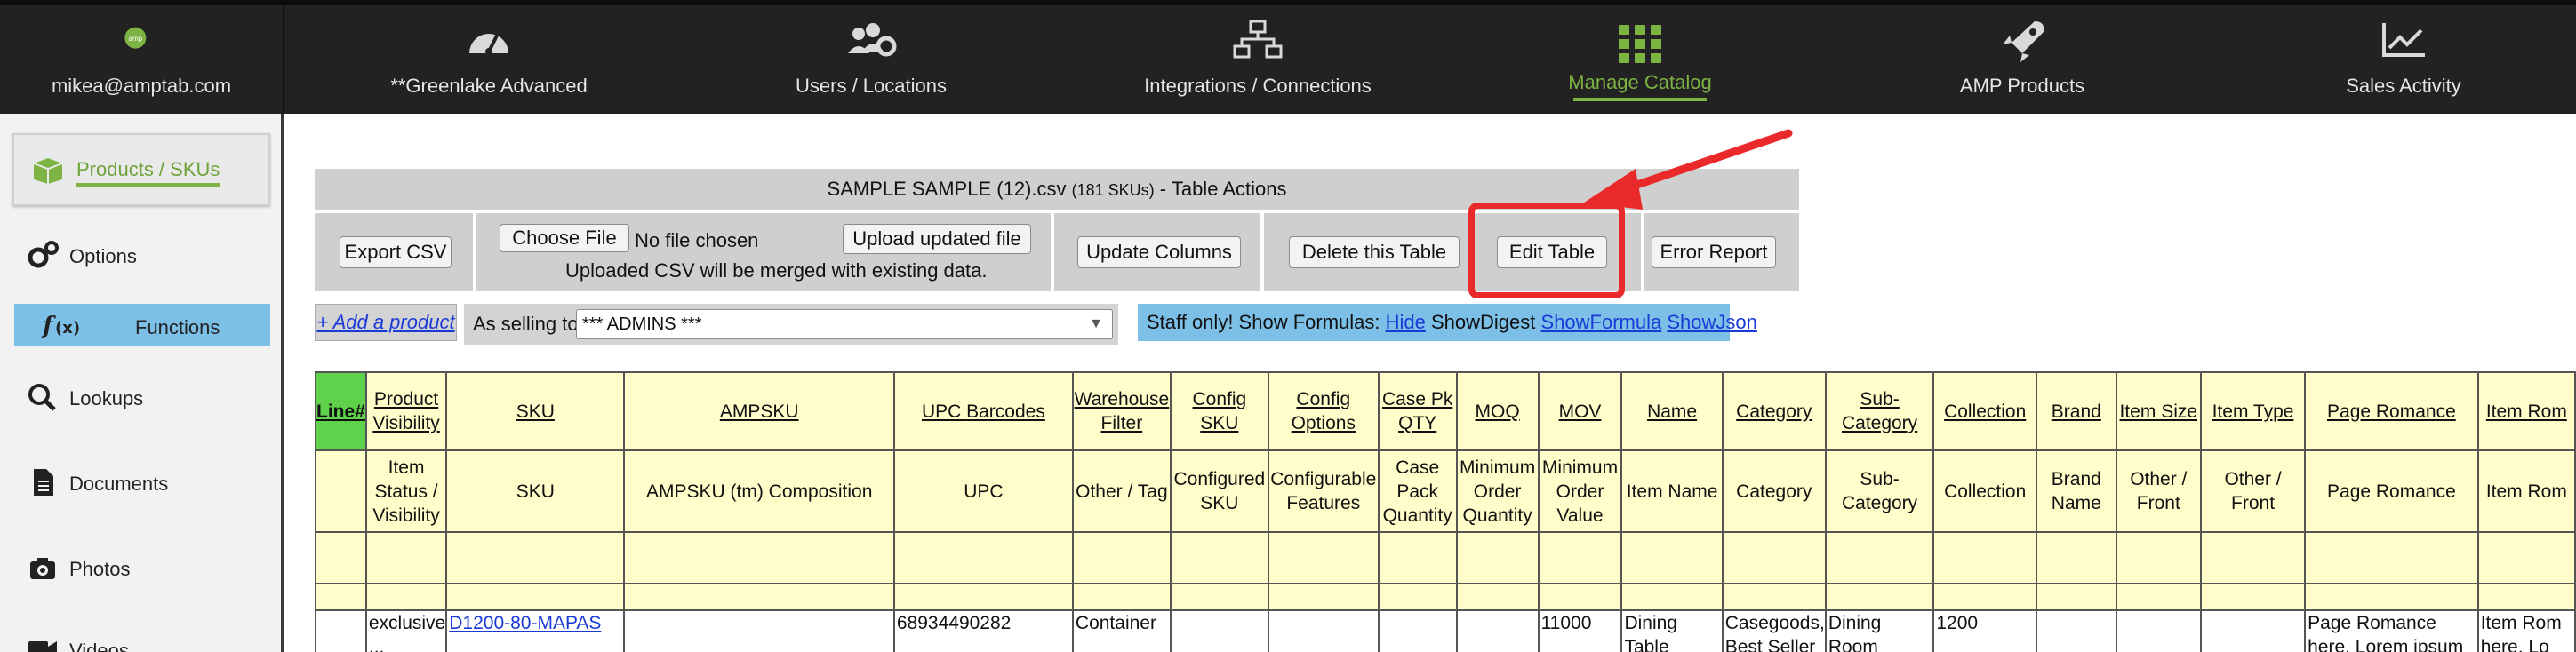 This screenshot has width=2576, height=652. I want to click on table-cell: D1200-80-MAPAS, so click(535, 630).